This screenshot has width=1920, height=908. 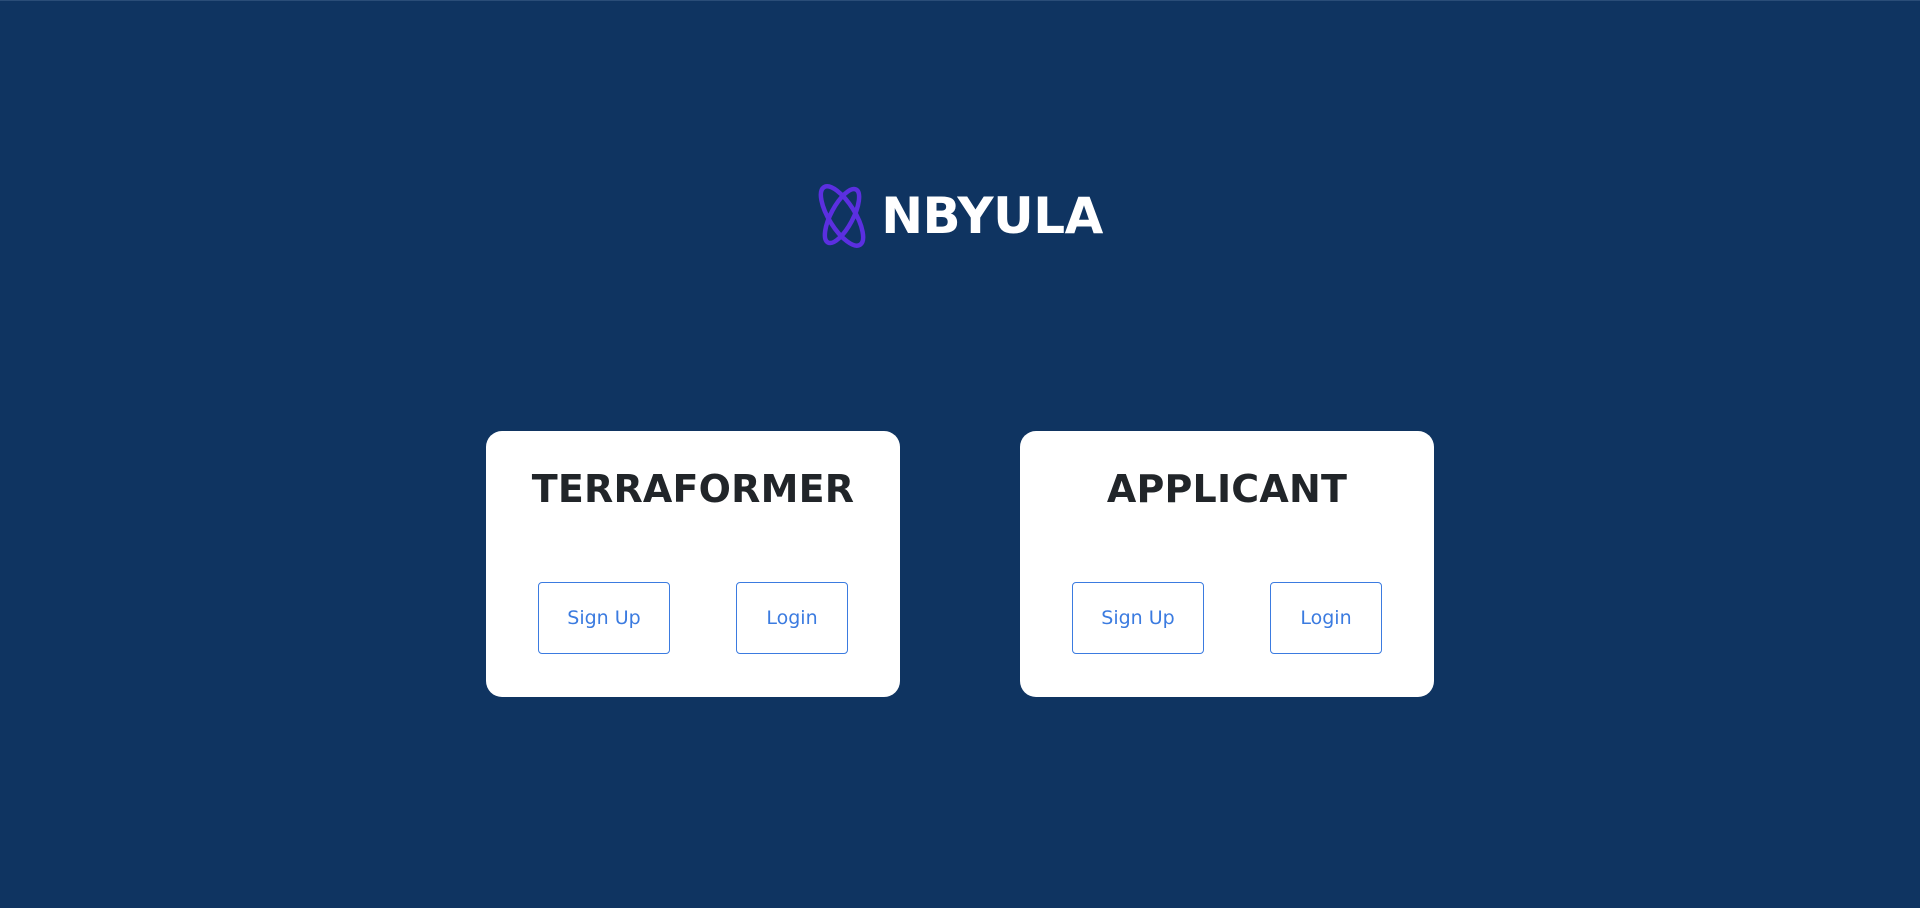 What do you see at coordinates (1227, 489) in the screenshot?
I see `applicant-card-title: APPLICANT` at bounding box center [1227, 489].